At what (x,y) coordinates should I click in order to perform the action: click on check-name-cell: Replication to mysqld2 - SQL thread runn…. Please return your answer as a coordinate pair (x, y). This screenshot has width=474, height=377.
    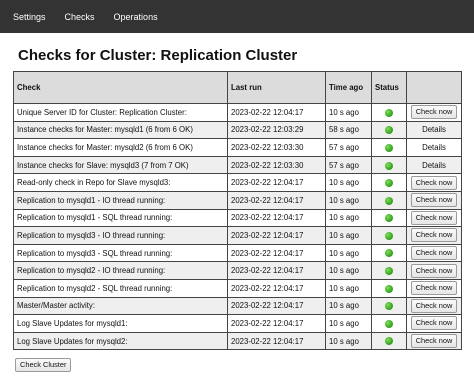
    Looking at the image, I should click on (120, 288).